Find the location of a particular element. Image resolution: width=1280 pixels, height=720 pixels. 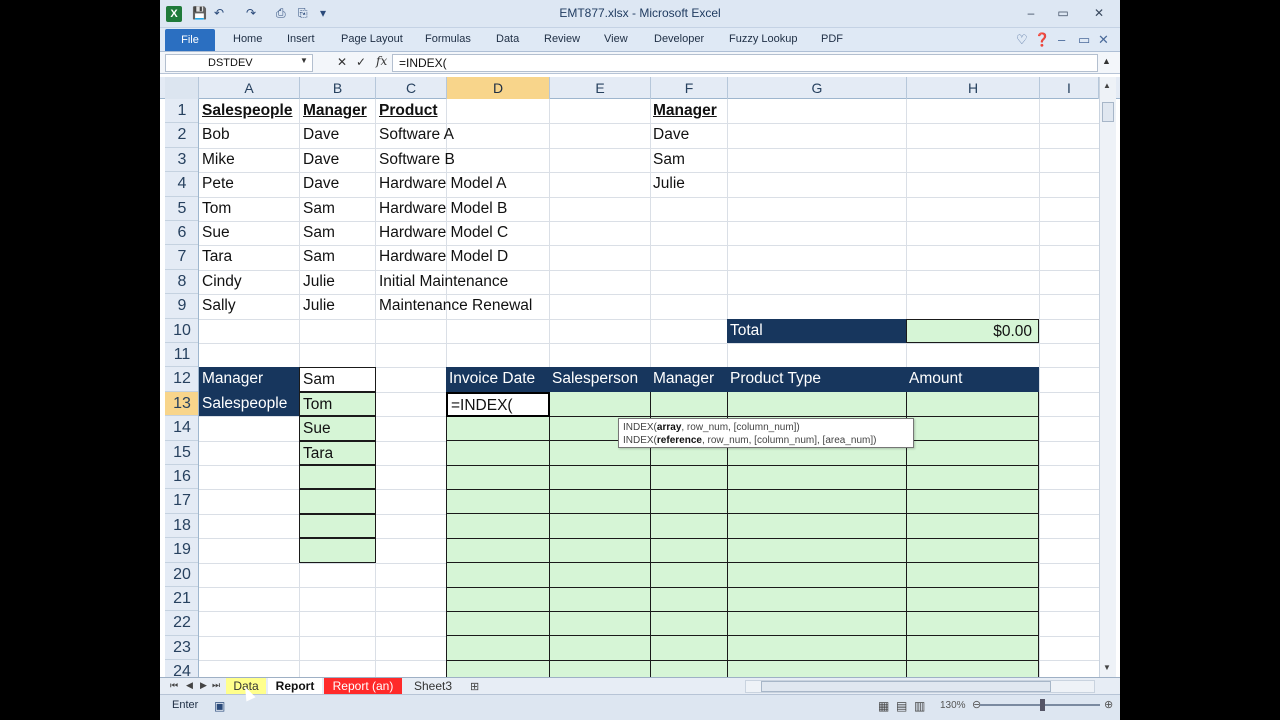

prev-sheet-icon: ◀ is located at coordinates (189, 685).